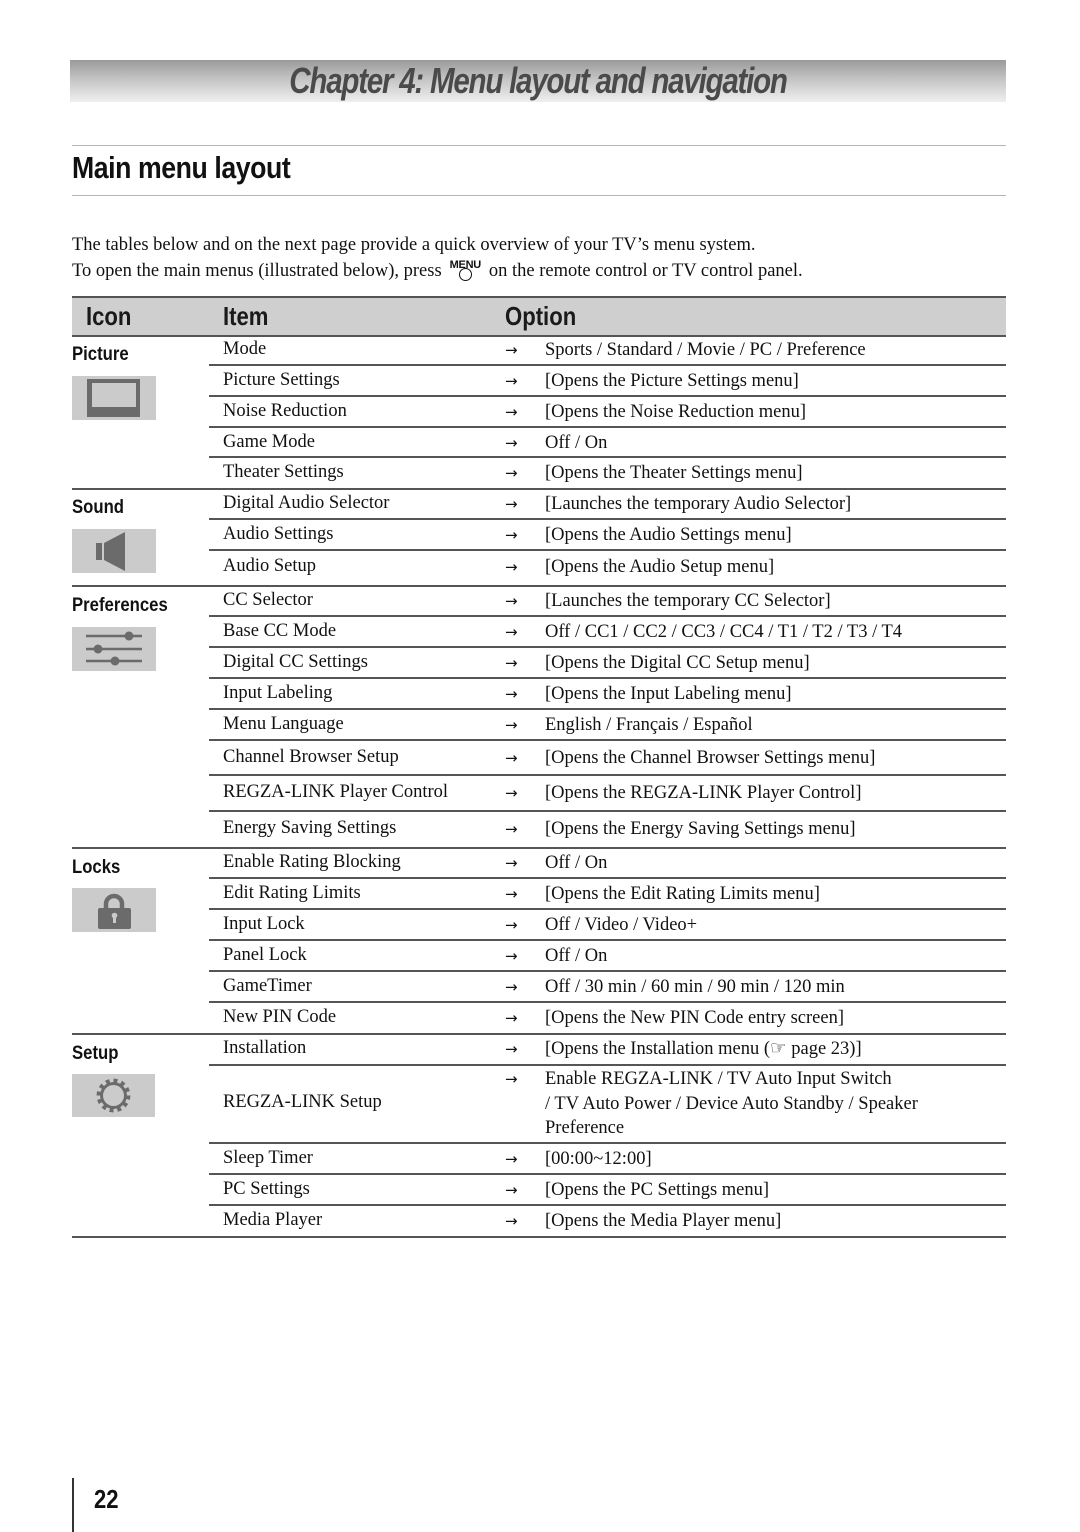  I want to click on row-option: [Launches the temporary CC Selector], so click(688, 601).